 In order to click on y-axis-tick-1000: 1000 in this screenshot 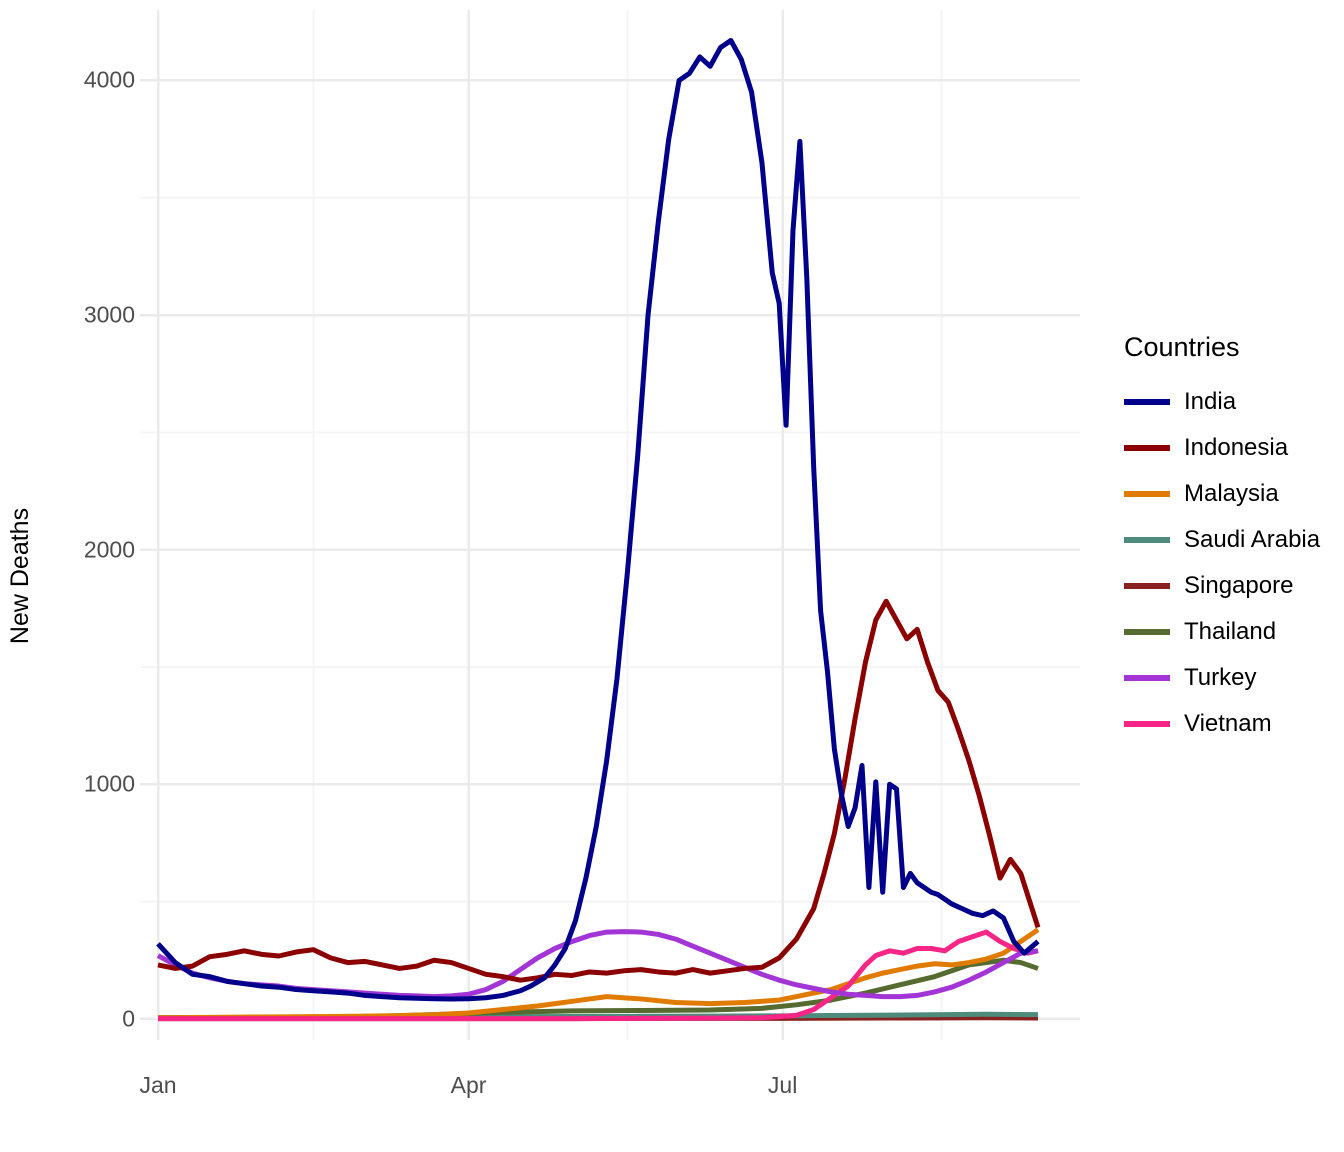, I will do `click(109, 783)`.